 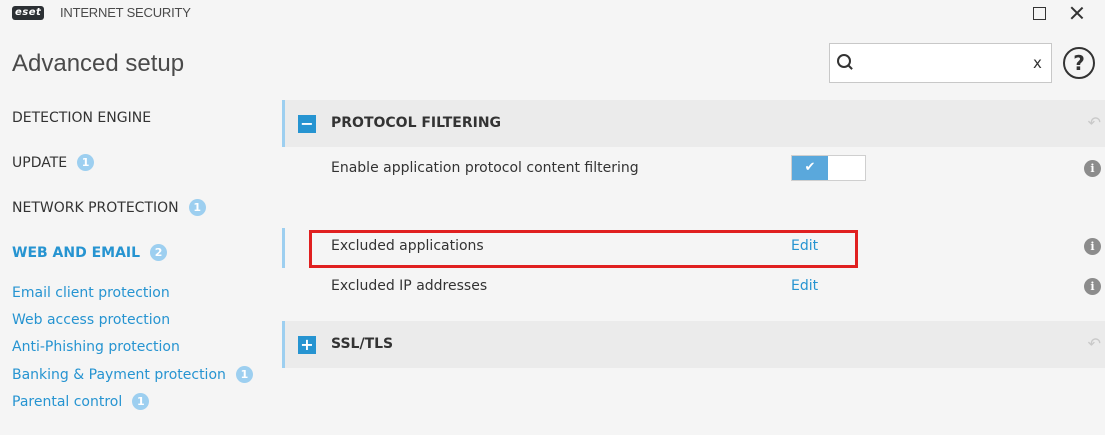 I want to click on sidebar-subitem-parental-control: Parental control 1, so click(x=81, y=401).